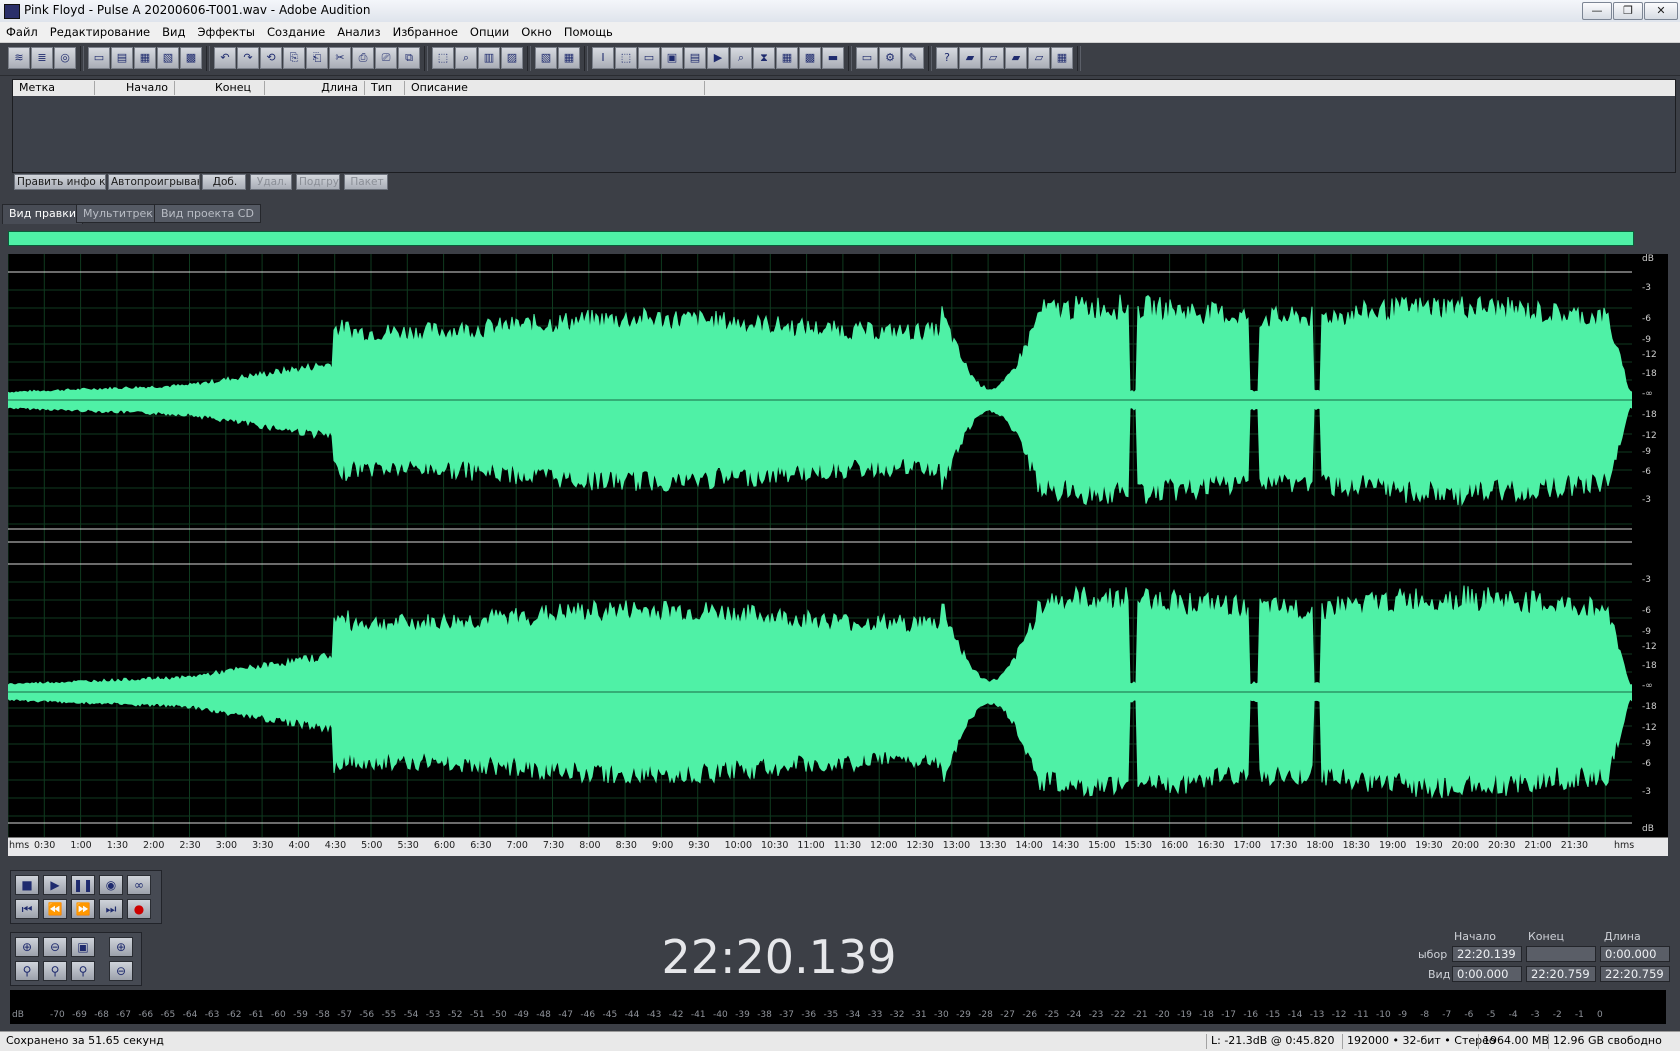 This screenshot has width=1680, height=1051. I want to click on col-length: Длина, so click(315, 88).